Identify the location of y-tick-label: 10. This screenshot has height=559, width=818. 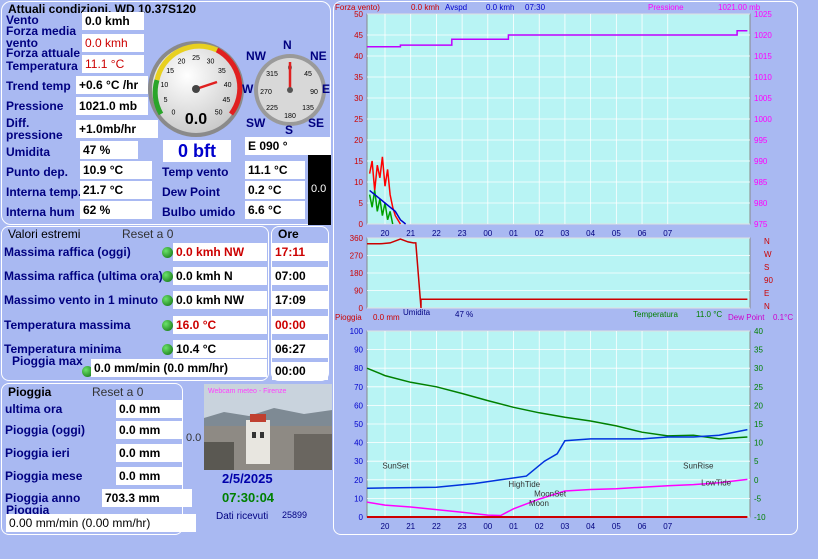
(358, 498).